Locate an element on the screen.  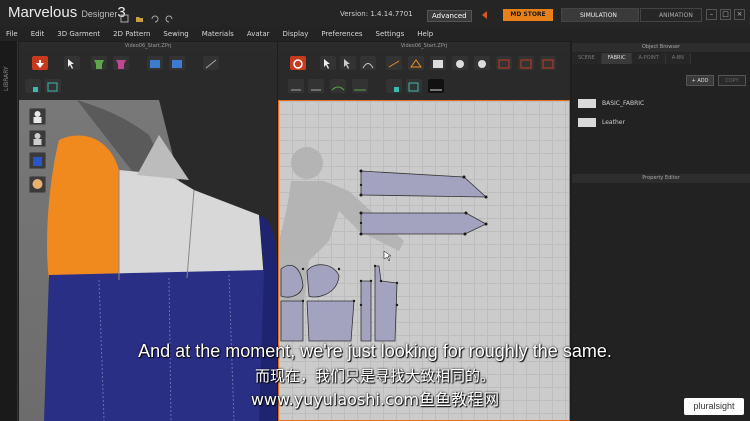
menu-edit: Edit is located at coordinates (38, 34).